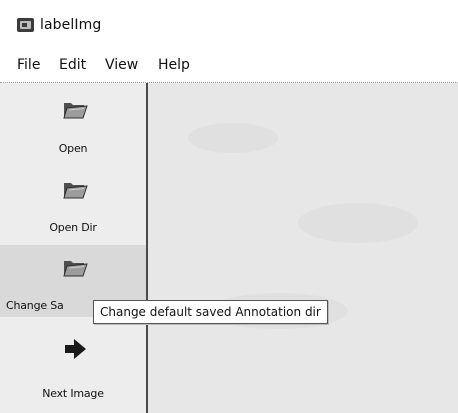 This screenshot has width=458, height=413. Describe the element at coordinates (25, 25) in the screenshot. I see `labelimg-app-icon` at that location.